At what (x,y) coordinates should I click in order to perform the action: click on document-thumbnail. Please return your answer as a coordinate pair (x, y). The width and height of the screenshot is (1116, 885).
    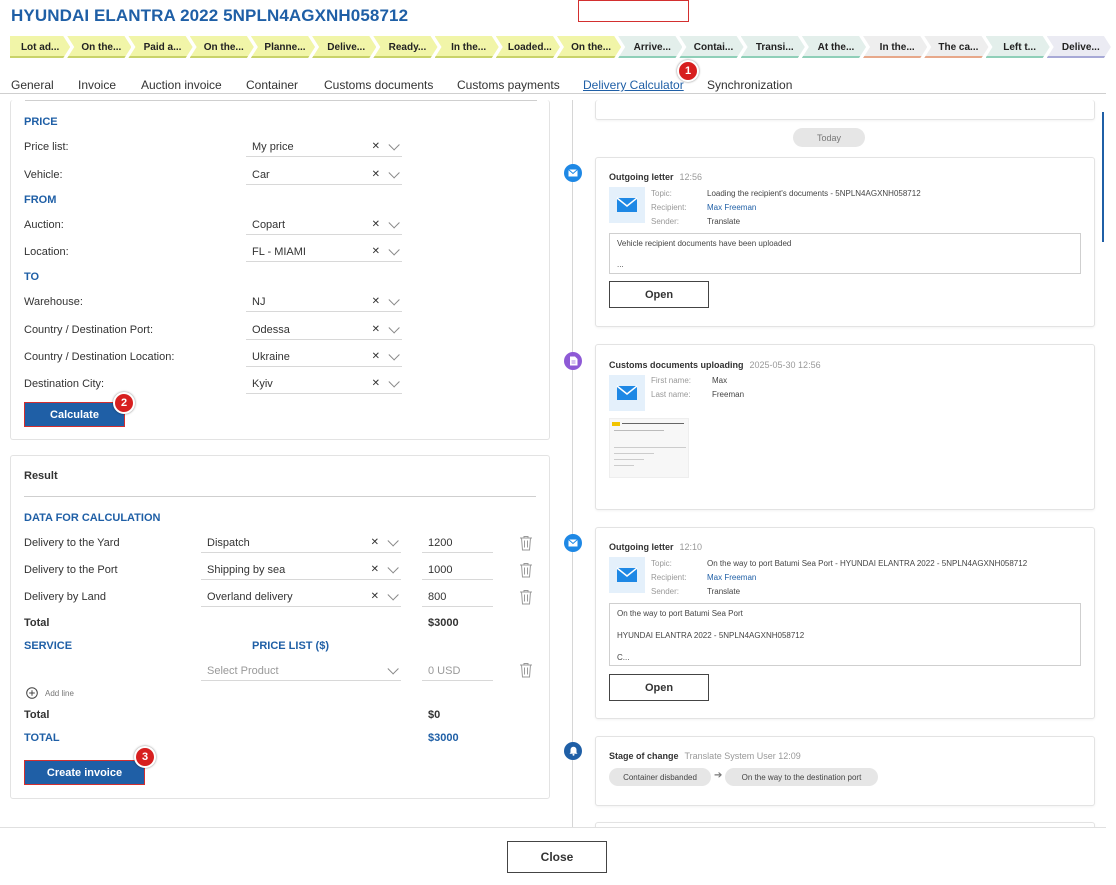
    Looking at the image, I should click on (649, 448).